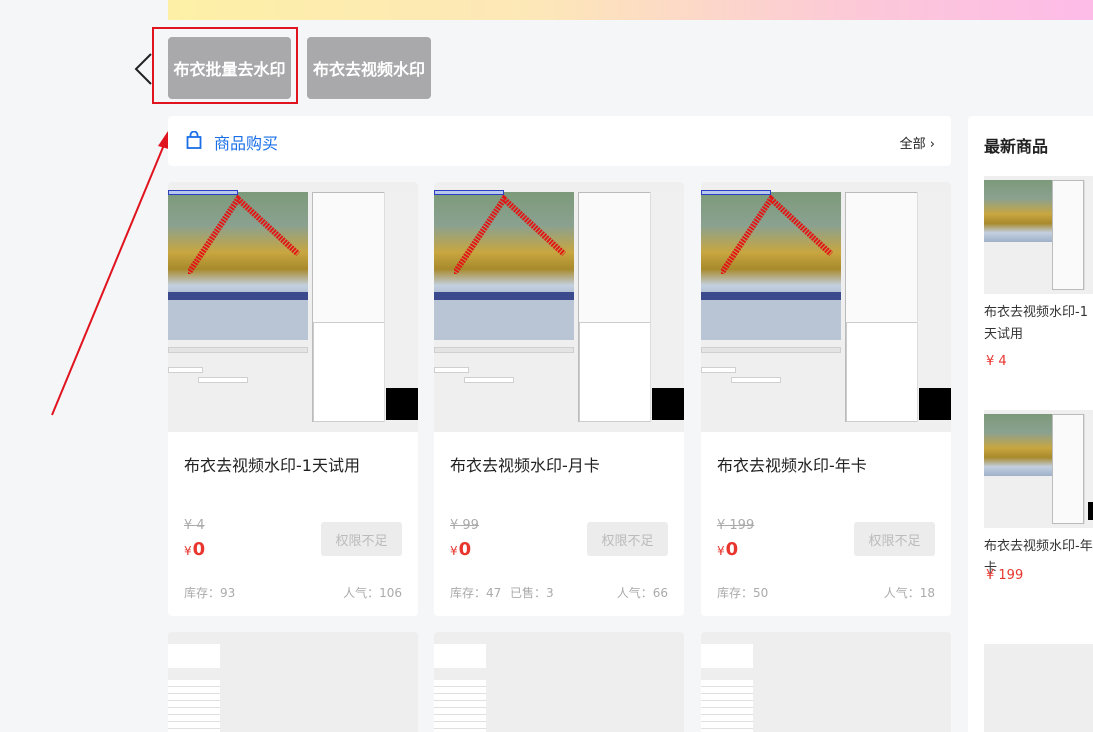 This screenshot has width=1093, height=732. What do you see at coordinates (917, 142) in the screenshot?
I see `view-all-link: 全部 ›` at bounding box center [917, 142].